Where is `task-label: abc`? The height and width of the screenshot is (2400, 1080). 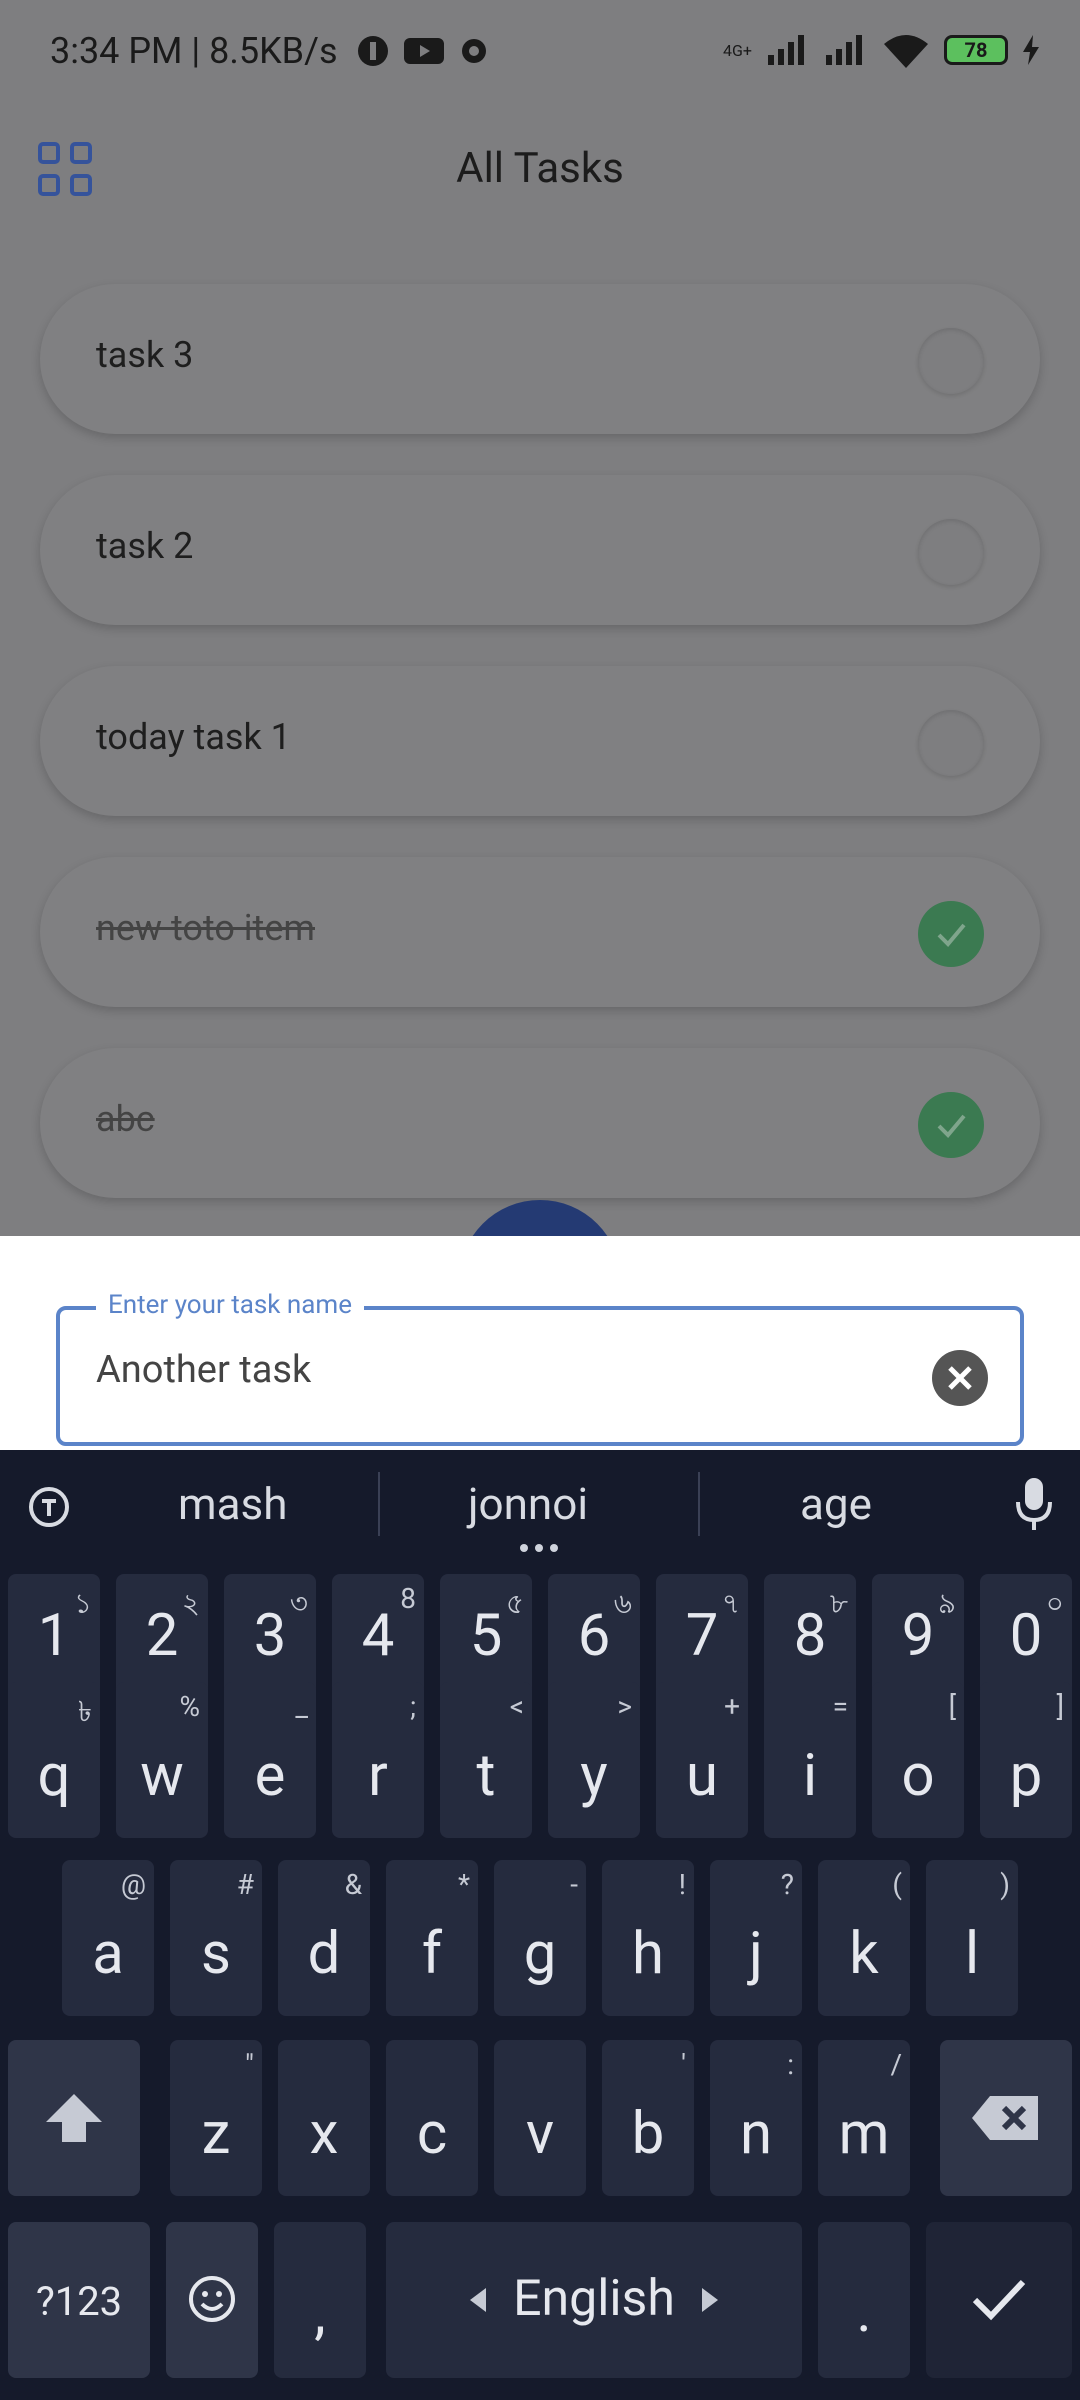
task-label: abc is located at coordinates (125, 1119).